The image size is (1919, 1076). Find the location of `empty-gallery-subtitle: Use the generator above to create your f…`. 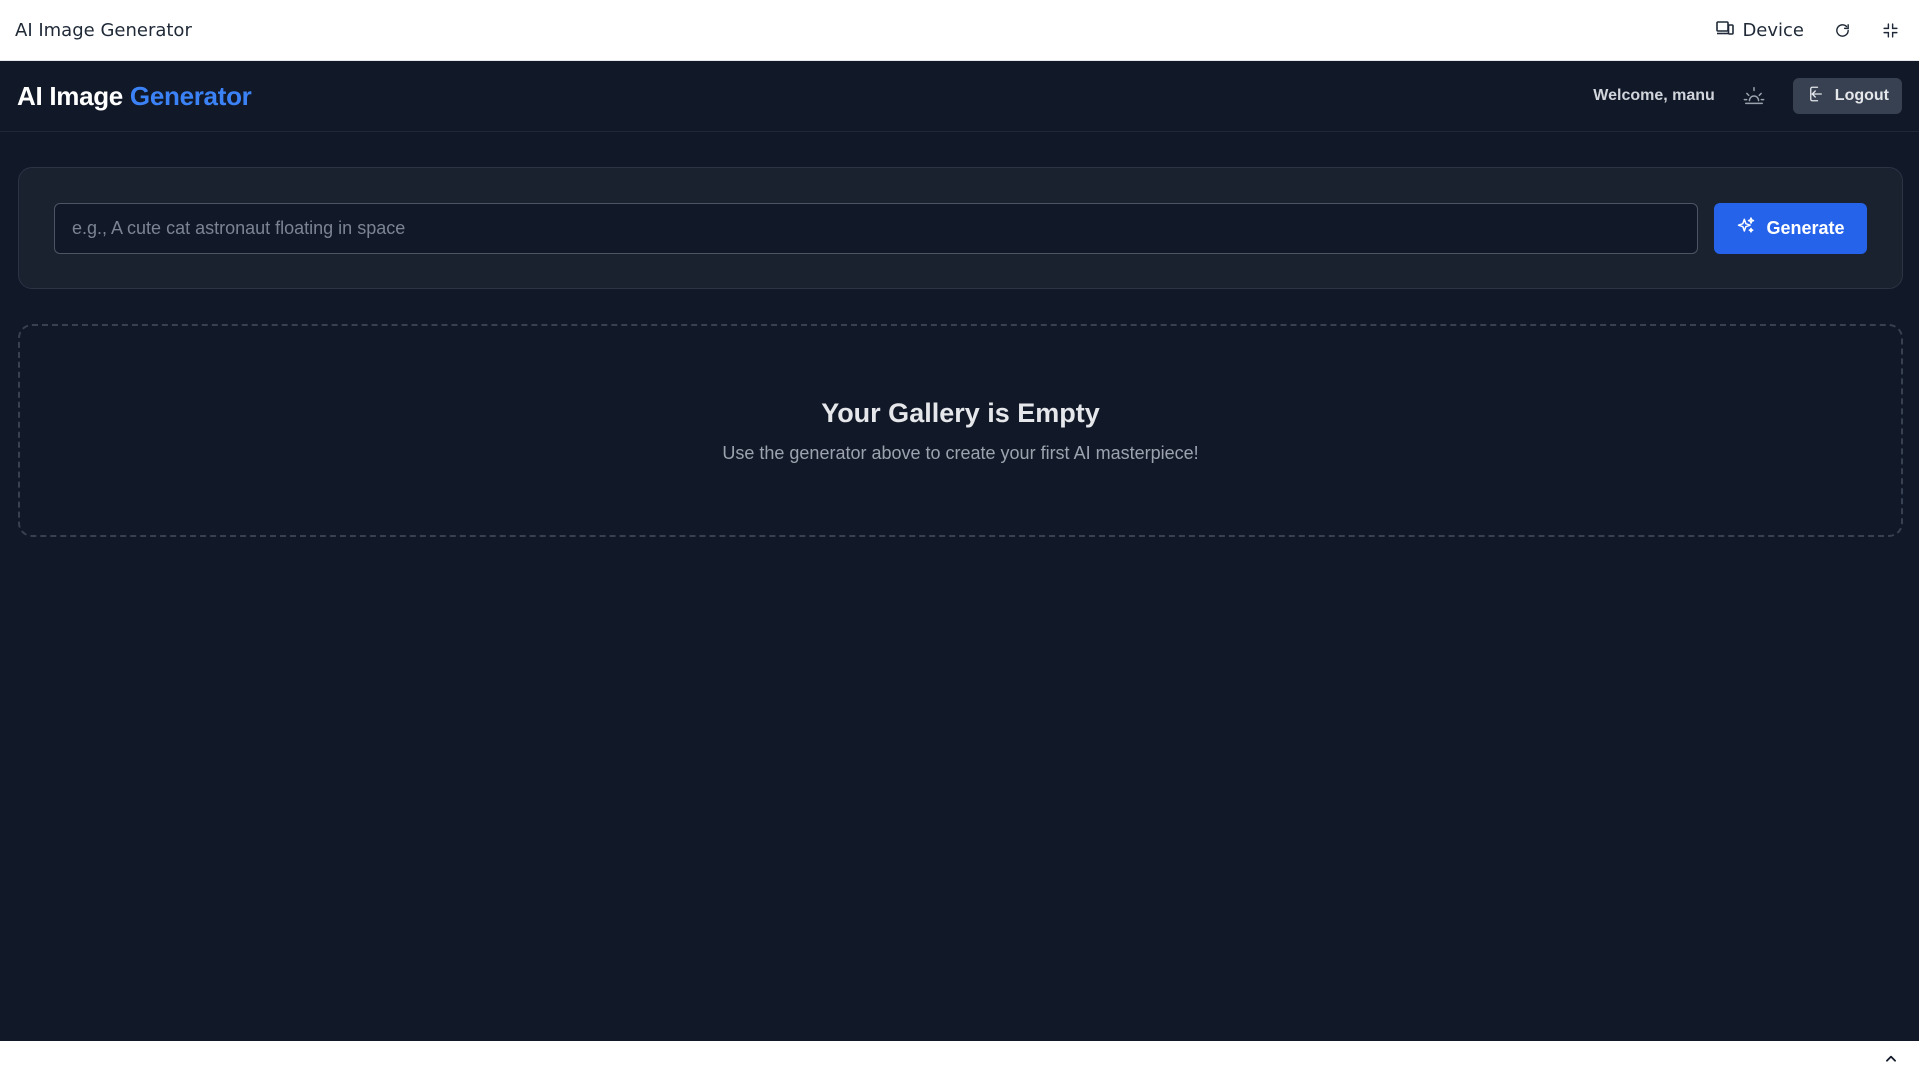

empty-gallery-subtitle: Use the generator above to create your f… is located at coordinates (960, 452).